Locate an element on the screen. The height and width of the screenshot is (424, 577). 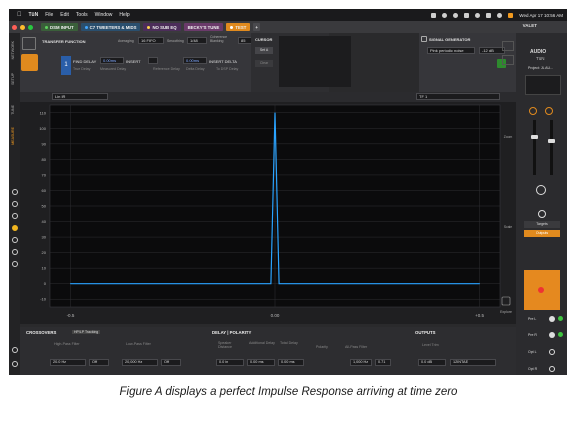
siggen-title: SIGNAL GENERATOR is located at coordinates (450, 39).